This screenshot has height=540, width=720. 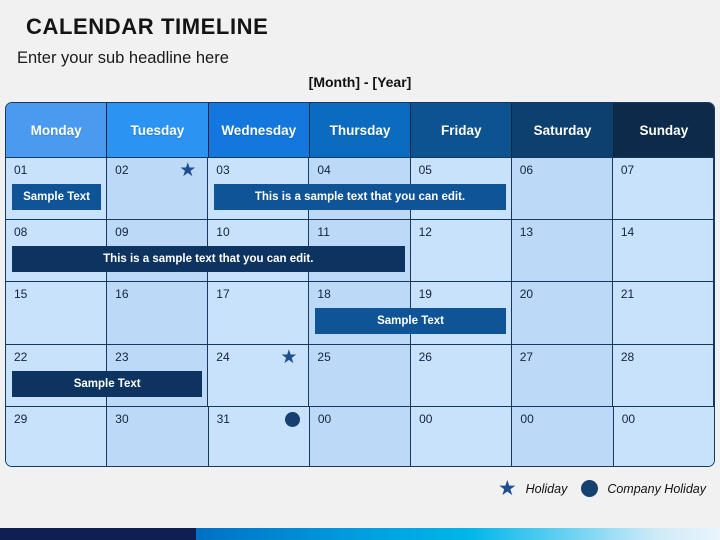 What do you see at coordinates (562, 313) in the screenshot?
I see `day-cell: 20` at bounding box center [562, 313].